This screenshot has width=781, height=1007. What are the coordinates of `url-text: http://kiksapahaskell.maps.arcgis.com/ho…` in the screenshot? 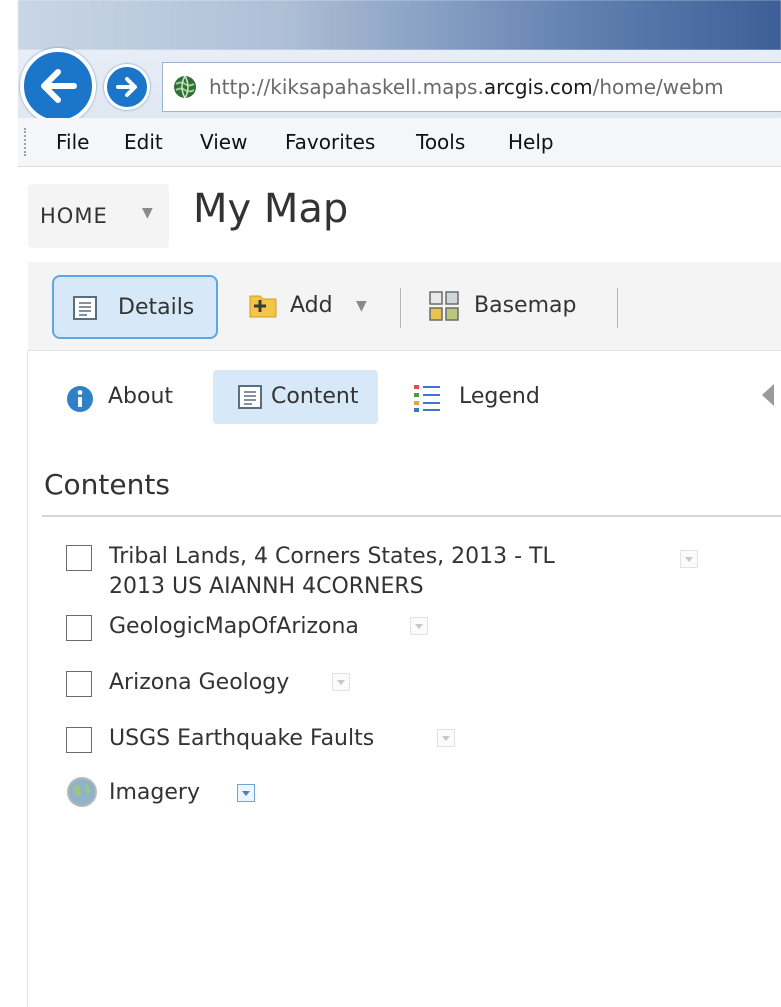 It's located at (466, 87).